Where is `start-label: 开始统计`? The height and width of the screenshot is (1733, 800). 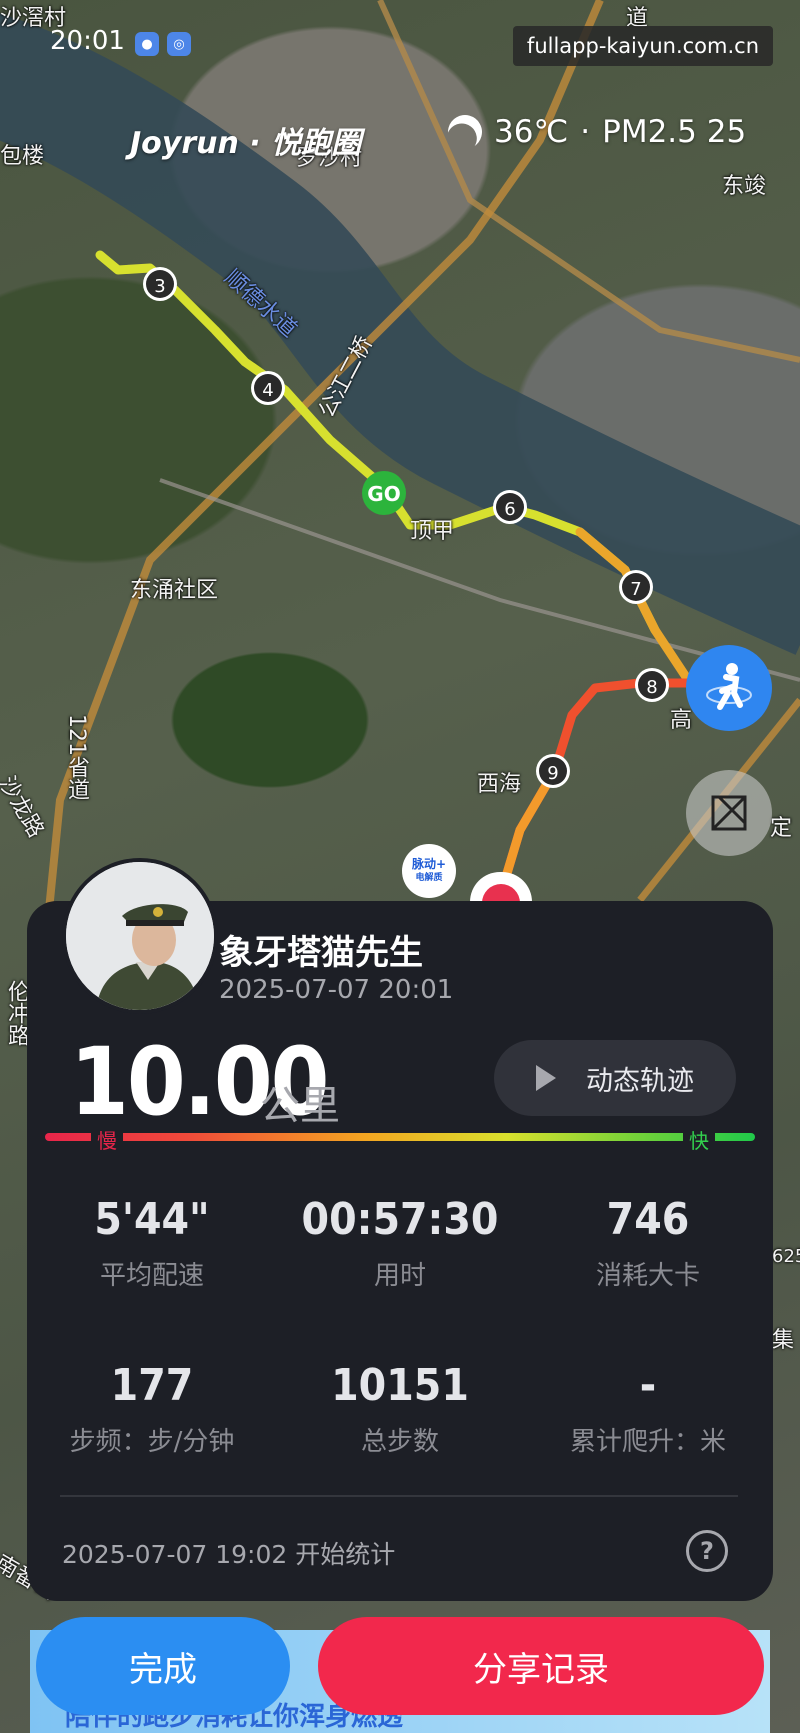 start-label: 开始统计 is located at coordinates (345, 1554).